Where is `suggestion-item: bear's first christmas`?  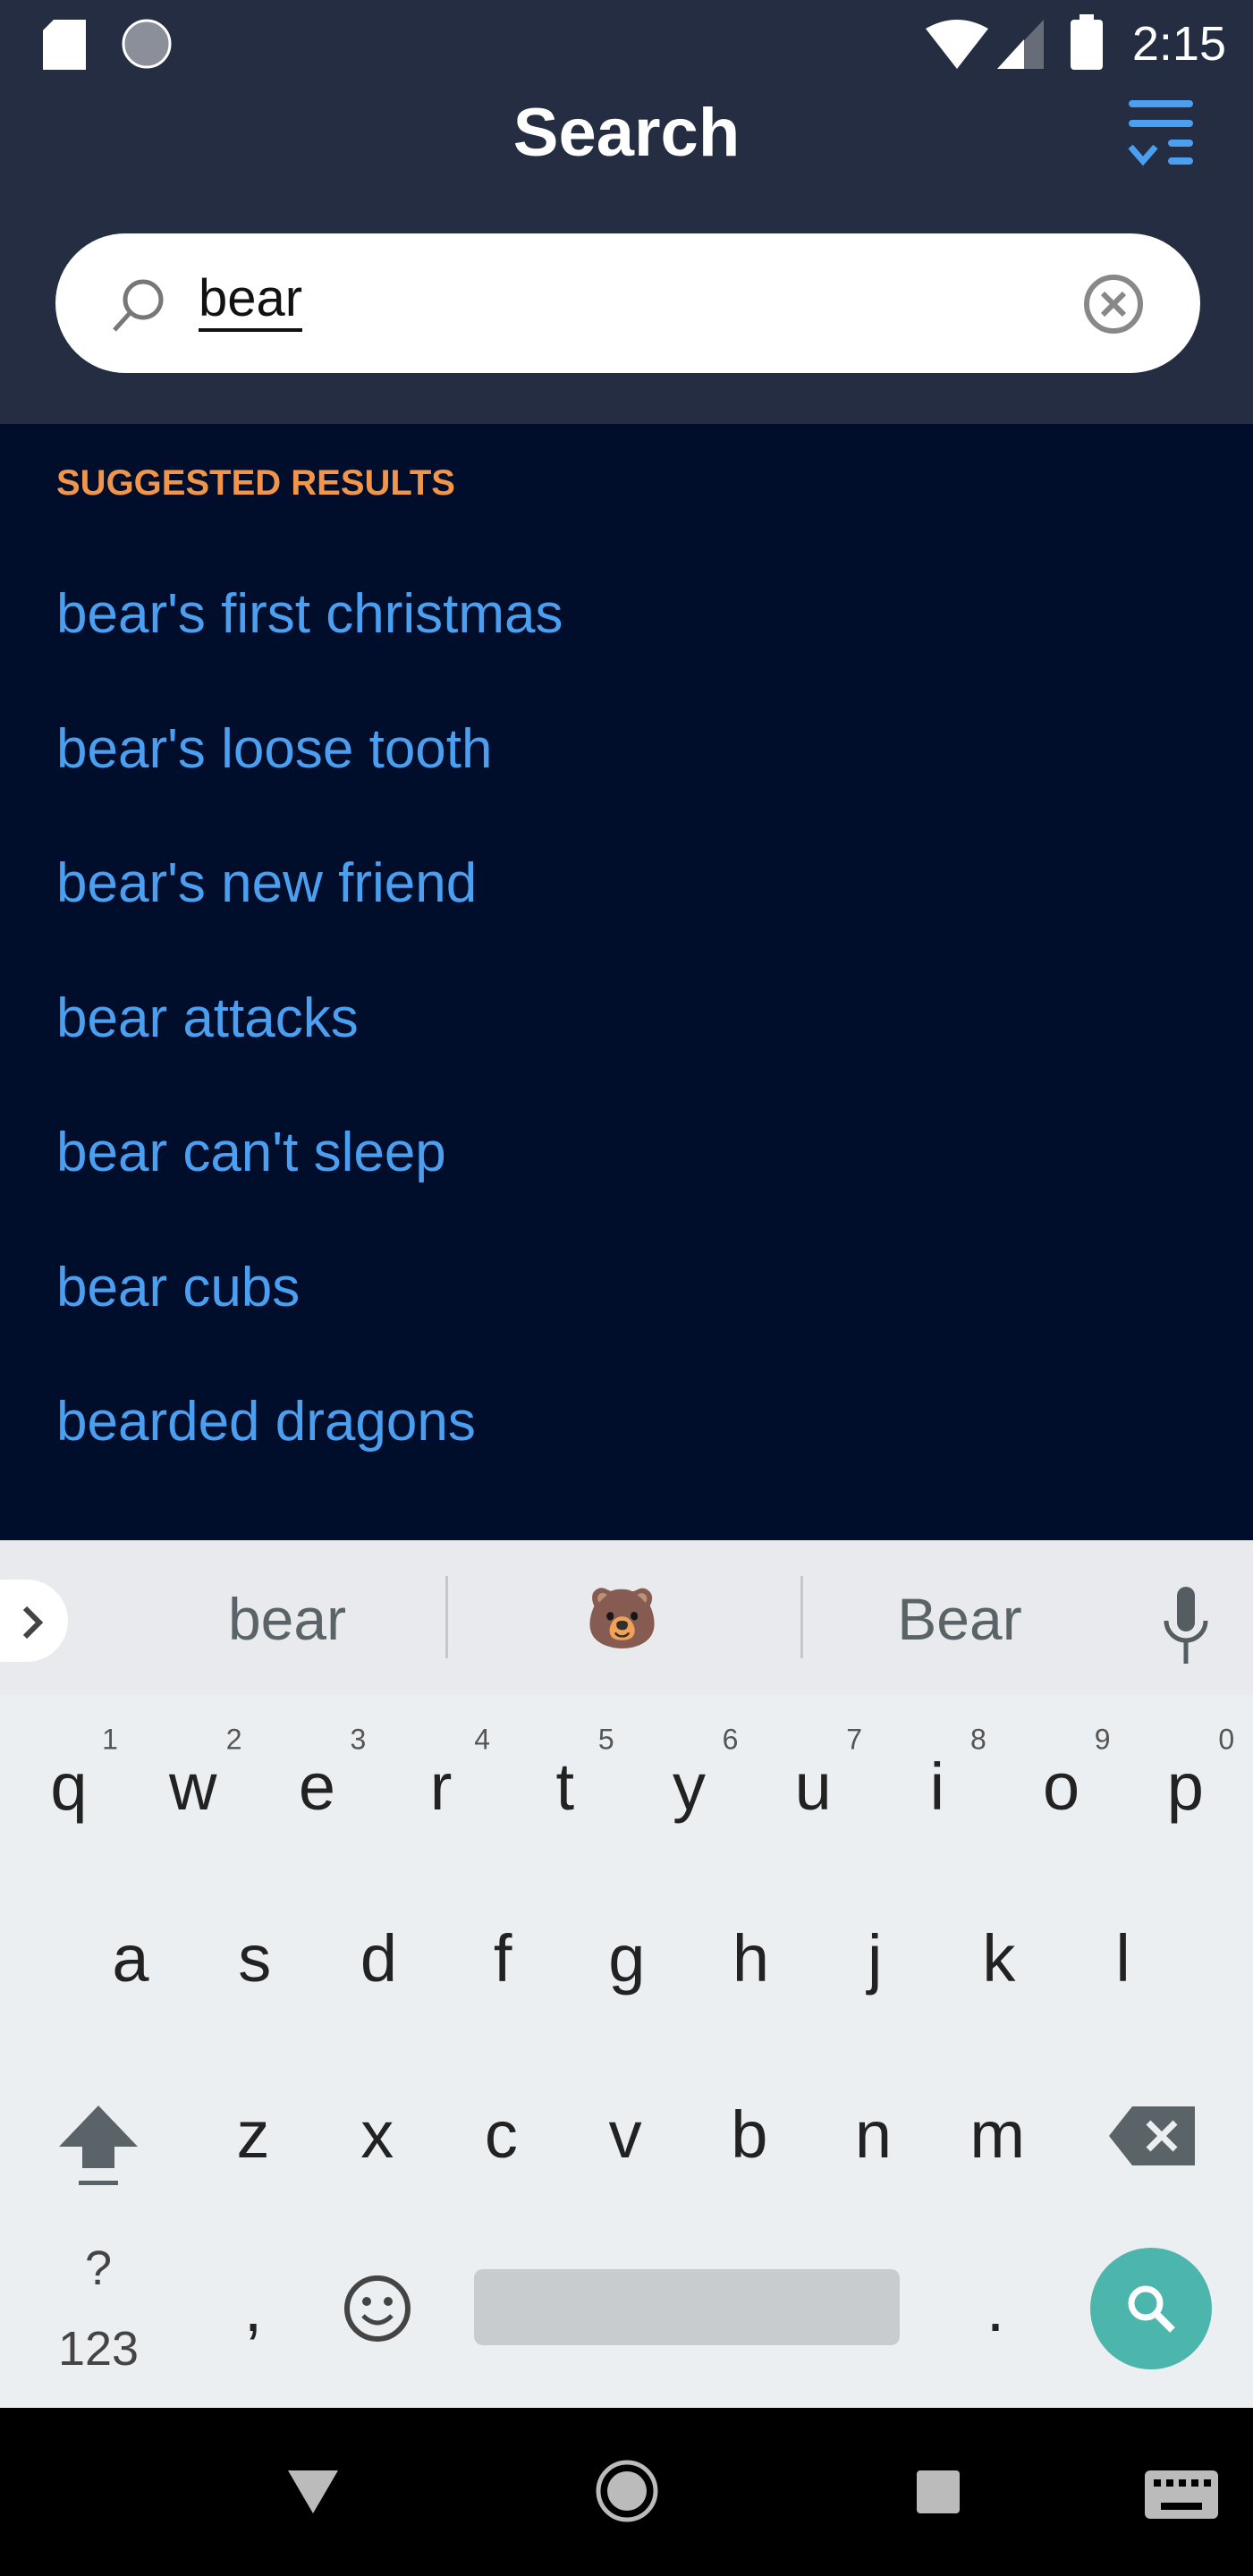
suggestion-item: bear's first christmas is located at coordinates (309, 614).